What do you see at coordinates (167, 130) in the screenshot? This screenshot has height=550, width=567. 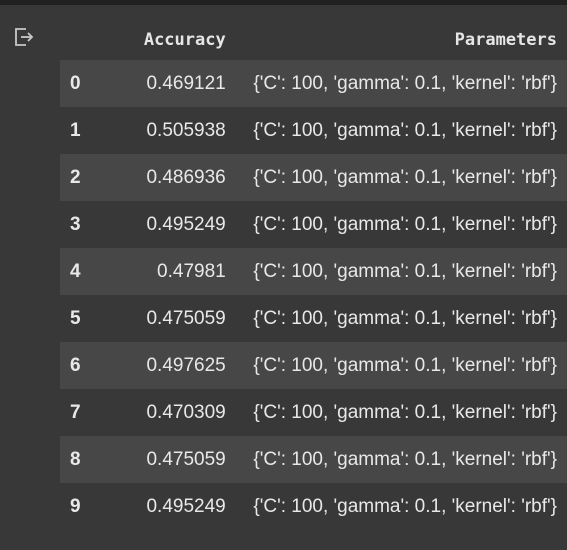 I see `accuracy-cell: 0.505938` at bounding box center [167, 130].